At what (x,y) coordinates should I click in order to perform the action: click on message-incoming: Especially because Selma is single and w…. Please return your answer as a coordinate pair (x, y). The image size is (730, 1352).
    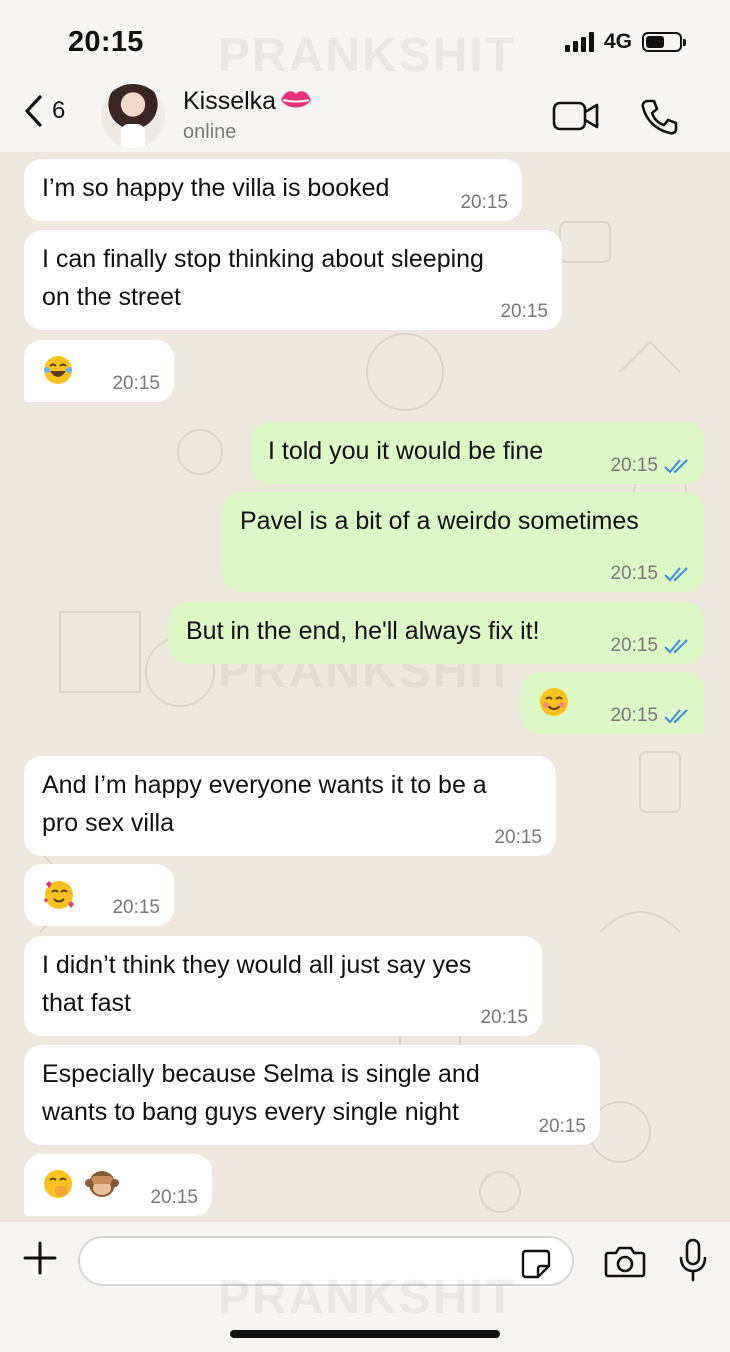
    Looking at the image, I should click on (312, 1095).